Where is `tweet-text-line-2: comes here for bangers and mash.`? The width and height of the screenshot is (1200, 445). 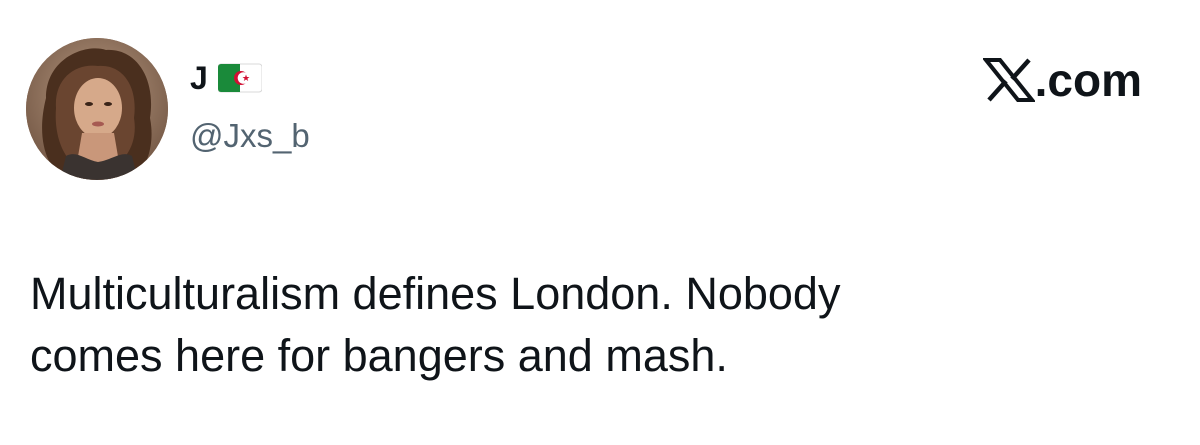
tweet-text-line-2: comes here for bangers and mash. is located at coordinates (379, 355).